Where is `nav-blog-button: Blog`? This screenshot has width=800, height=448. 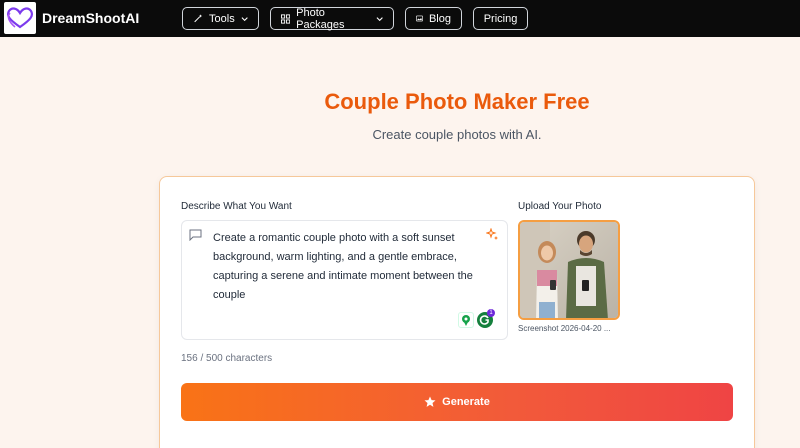 nav-blog-button: Blog is located at coordinates (433, 18).